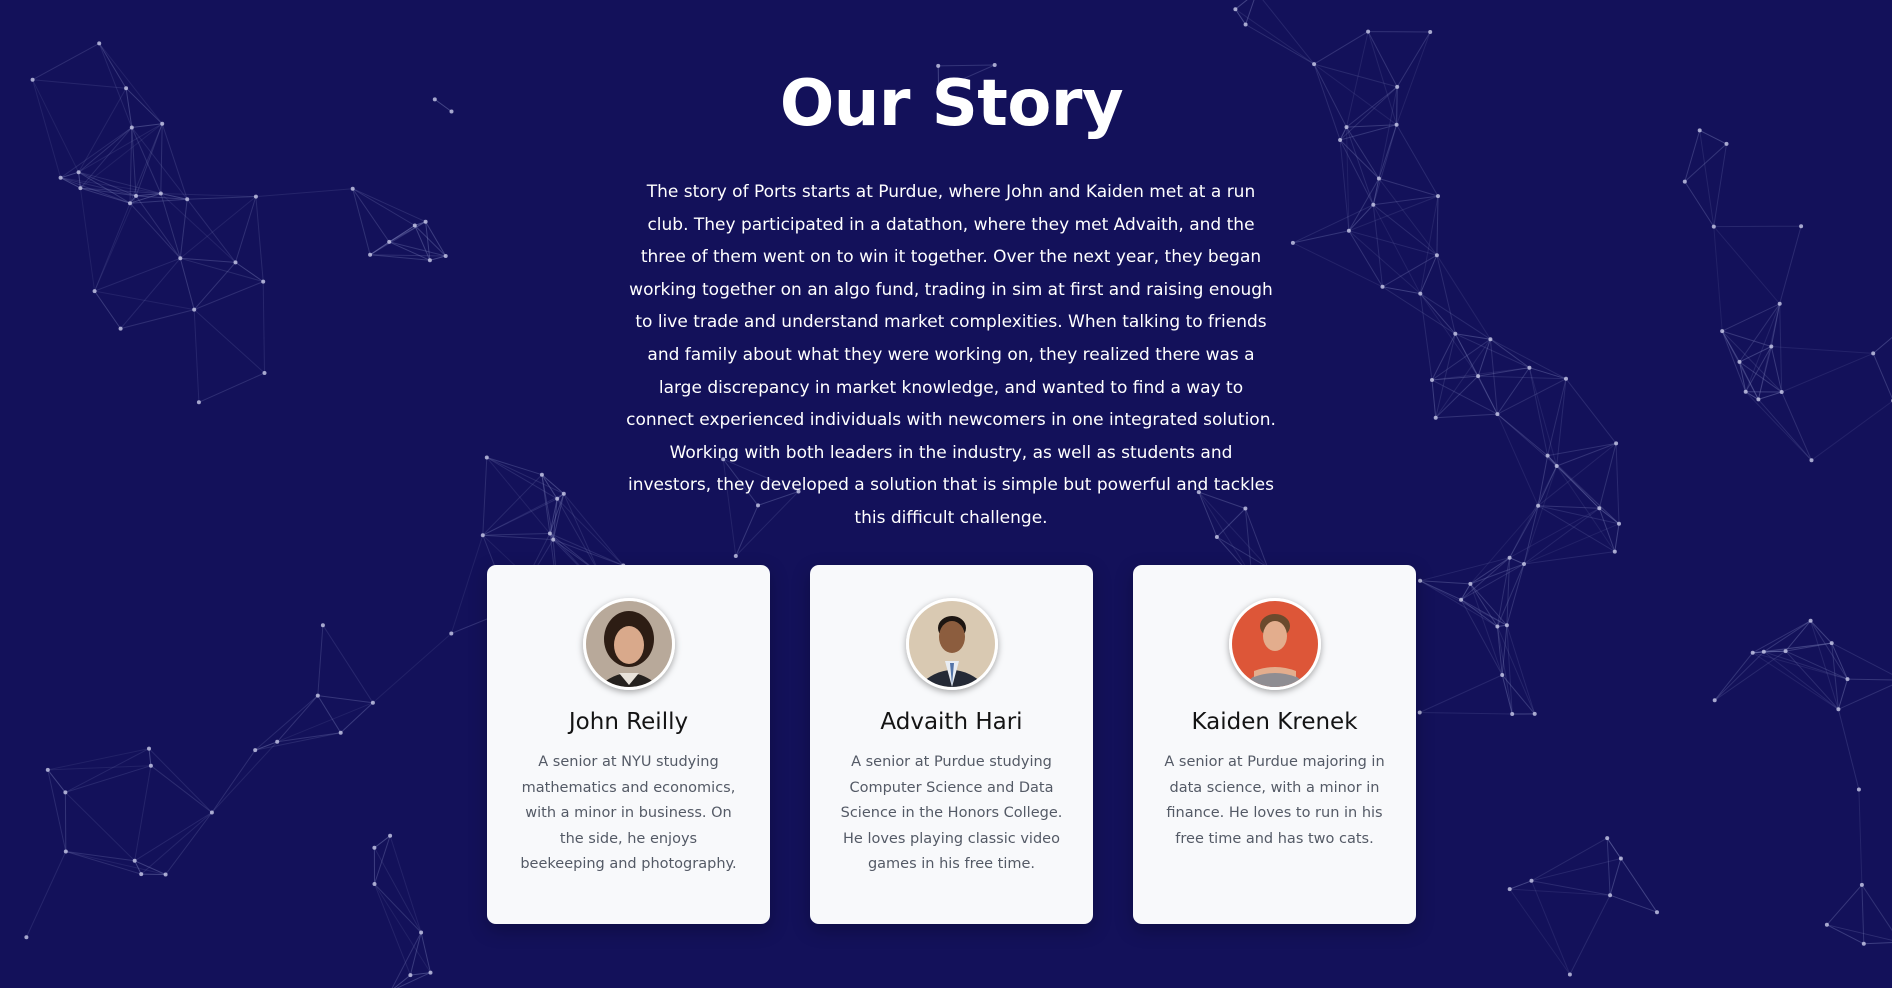  What do you see at coordinates (1274, 722) in the screenshot?
I see `member-name: Kaiden Krenek` at bounding box center [1274, 722].